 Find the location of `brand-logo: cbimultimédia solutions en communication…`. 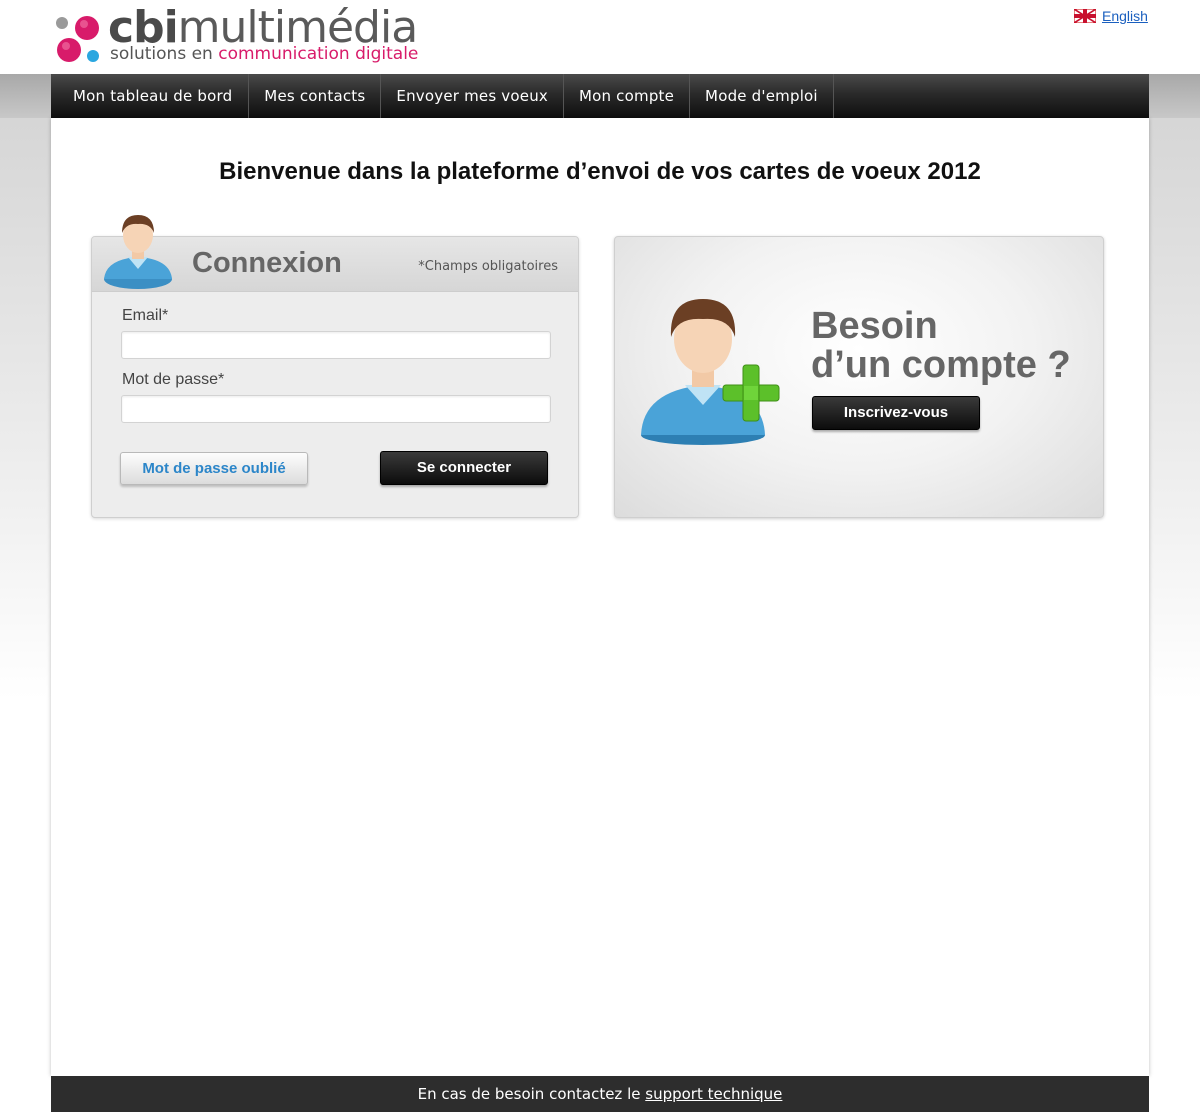

brand-logo: cbimultimédia solutions en communication… is located at coordinates (242, 36).